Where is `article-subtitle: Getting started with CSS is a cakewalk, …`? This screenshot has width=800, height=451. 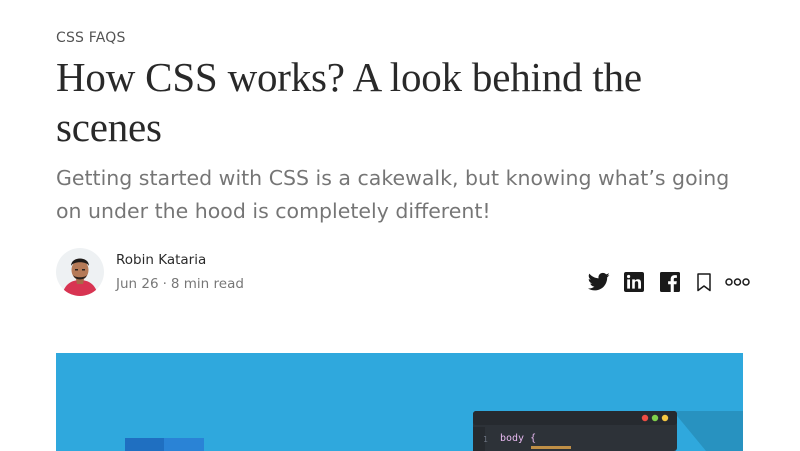
article-subtitle: Getting started with CSS is a cakewalk, … is located at coordinates (393, 194).